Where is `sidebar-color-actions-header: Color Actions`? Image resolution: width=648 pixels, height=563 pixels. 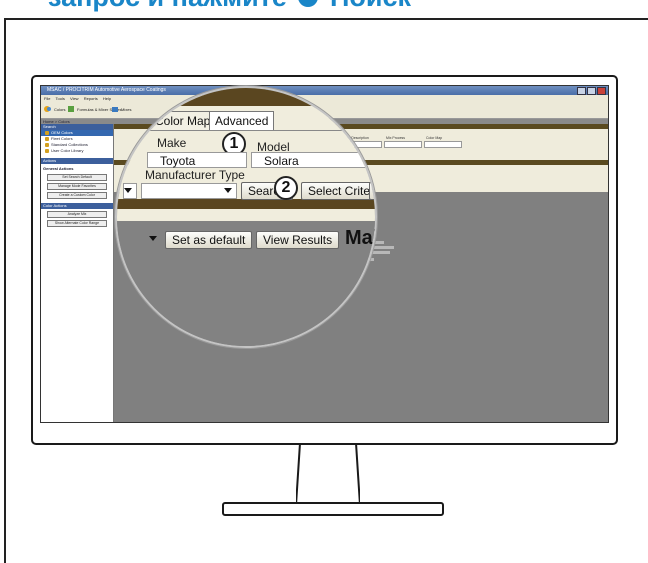
sidebar-color-actions-header: Color Actions is located at coordinates (77, 206).